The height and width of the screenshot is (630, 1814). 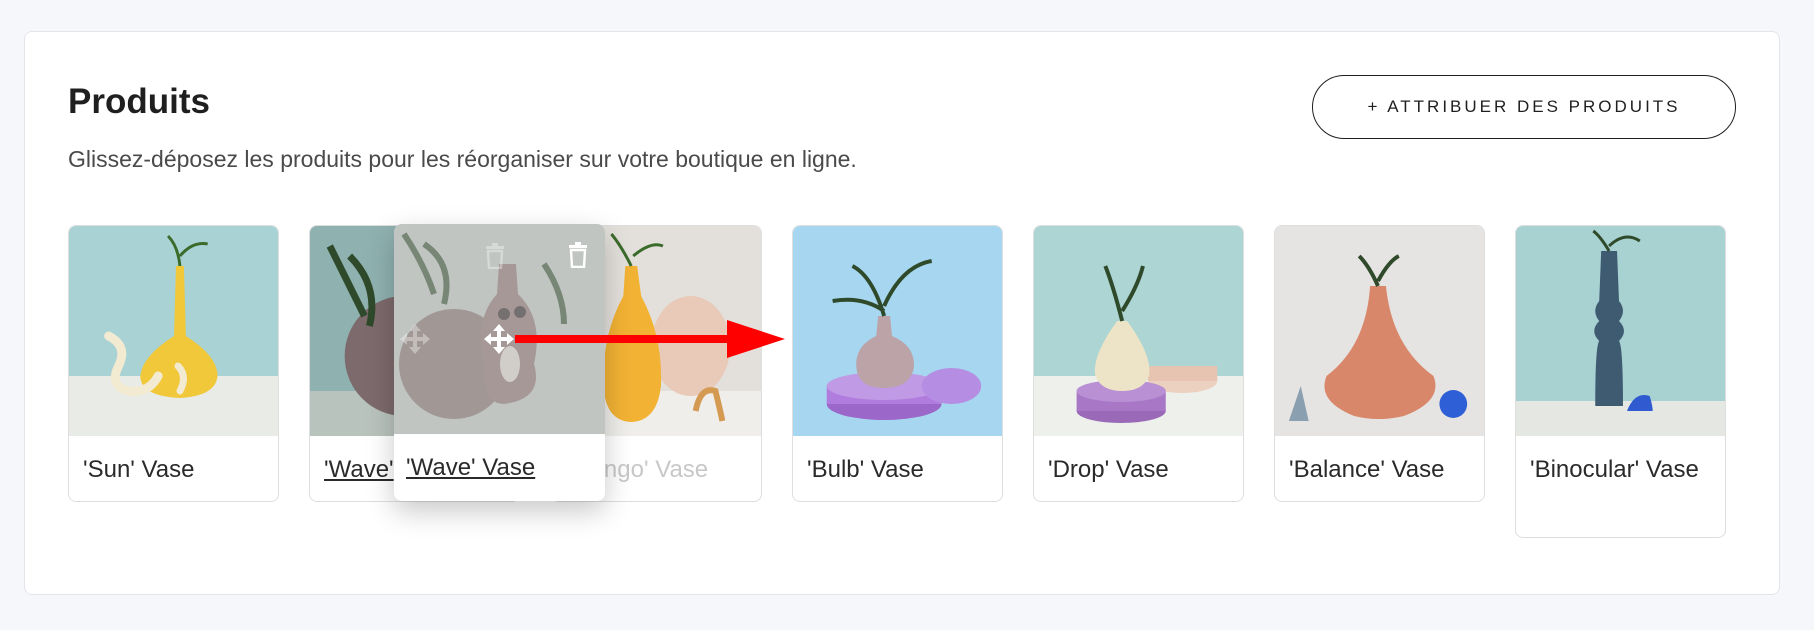 I want to click on arrow-right-icon, so click(x=650, y=339).